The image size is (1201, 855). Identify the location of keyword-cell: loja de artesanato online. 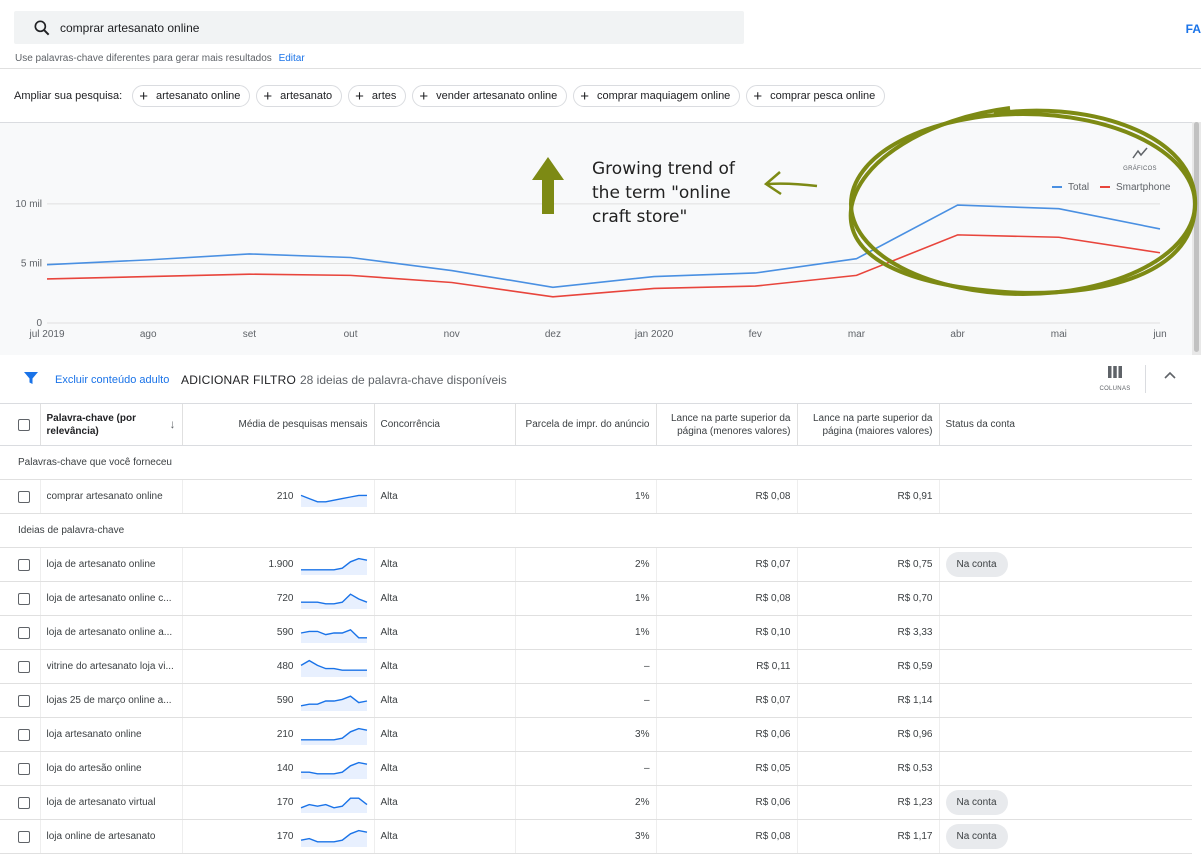
(110, 564).